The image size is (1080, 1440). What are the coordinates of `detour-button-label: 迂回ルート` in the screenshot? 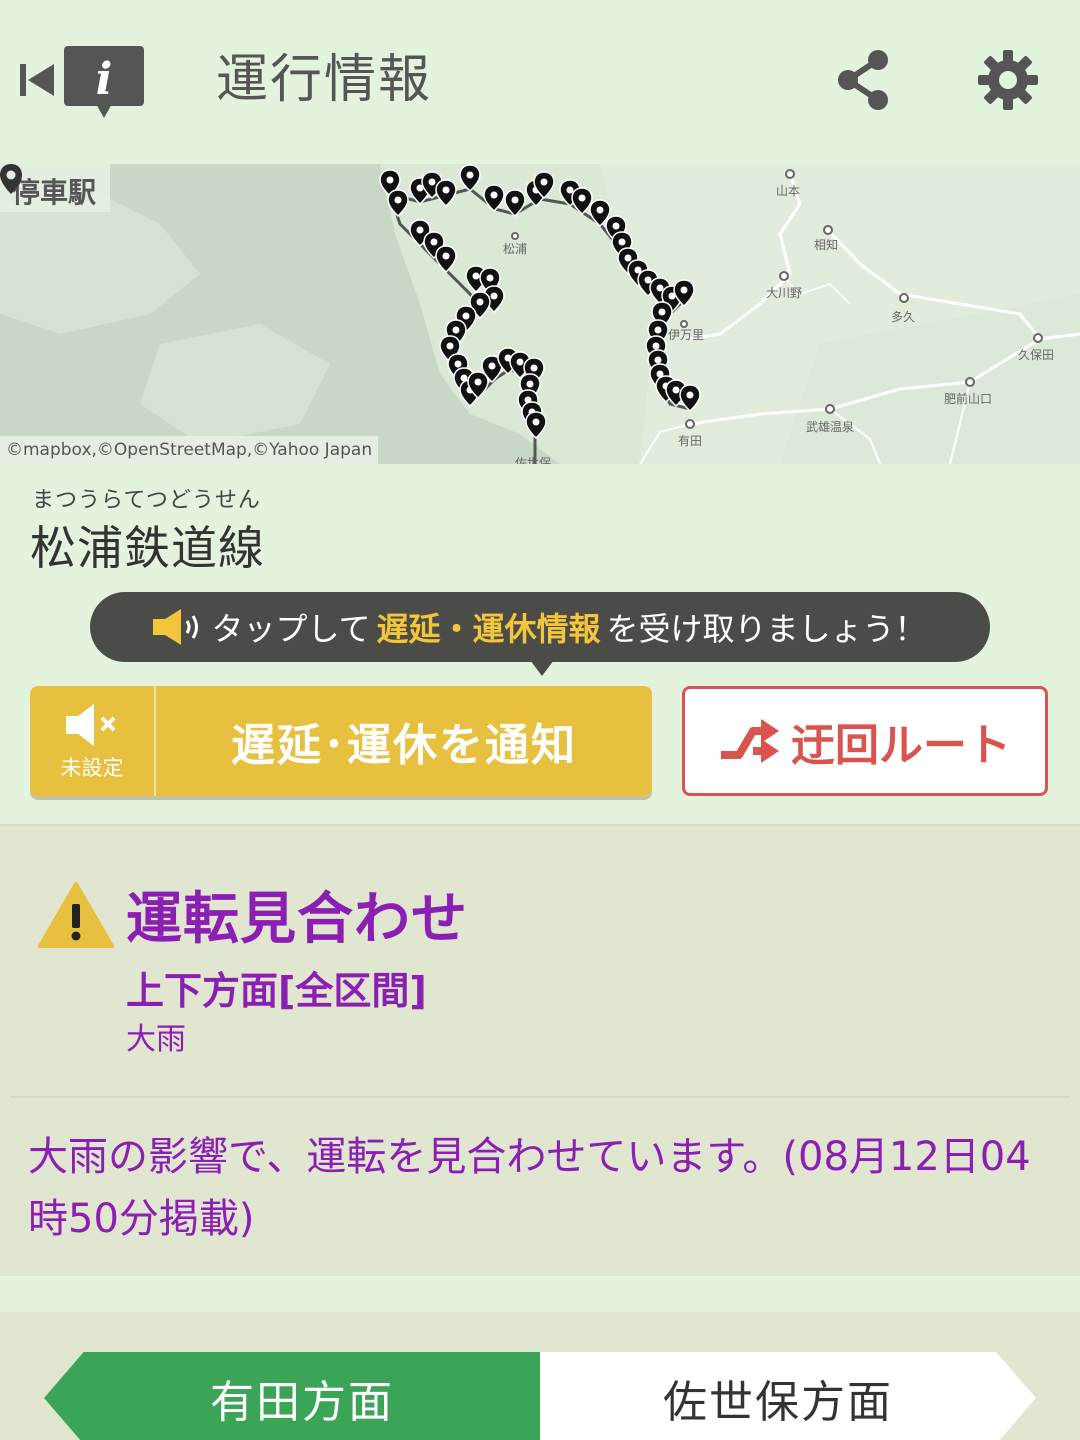 It's located at (901, 745).